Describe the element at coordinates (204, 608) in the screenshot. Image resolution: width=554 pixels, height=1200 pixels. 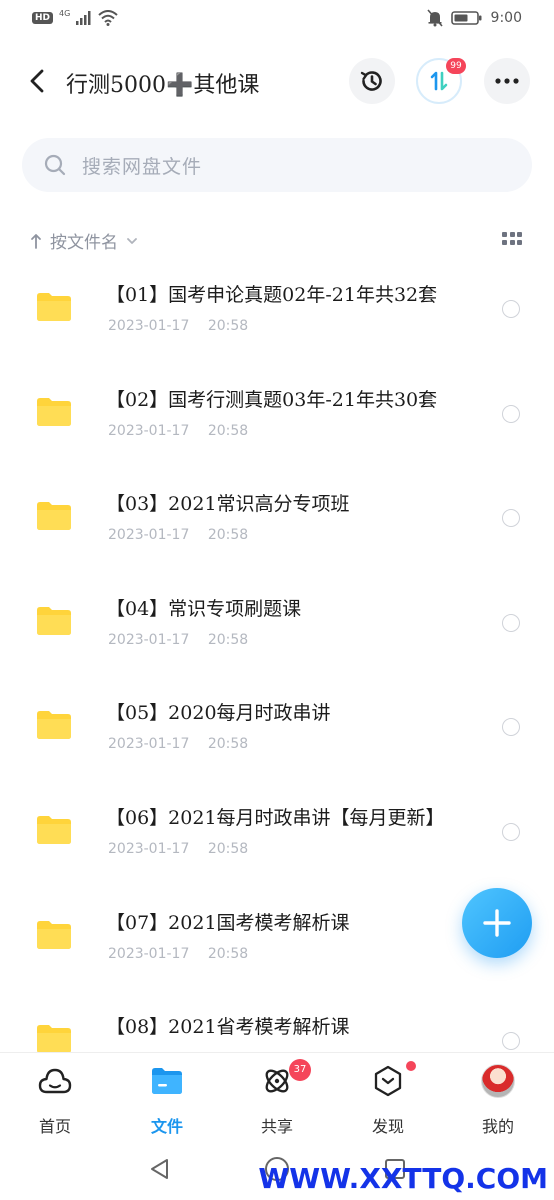
I see `file-name: 【04】常识专项刷题课` at that location.